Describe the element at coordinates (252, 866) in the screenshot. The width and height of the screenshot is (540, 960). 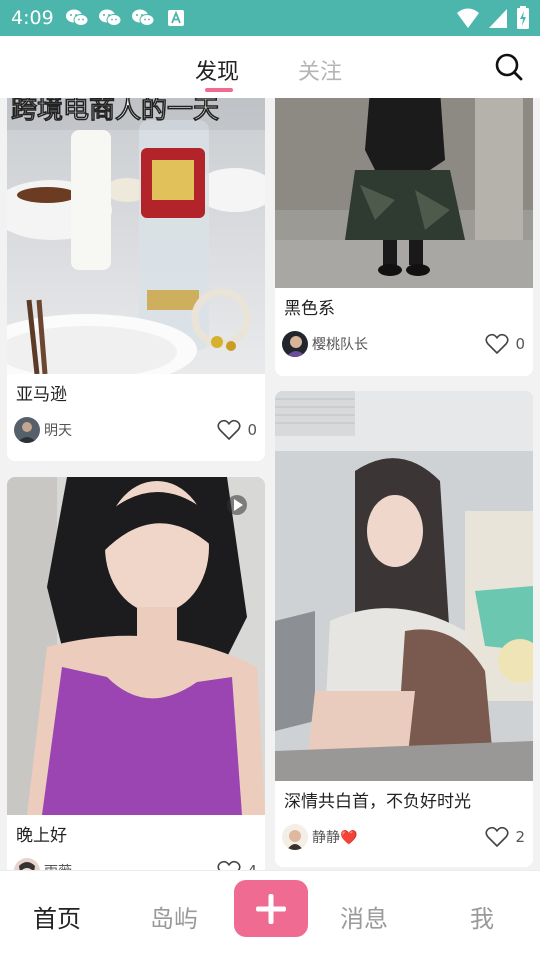
I see `like-count: 4` at that location.